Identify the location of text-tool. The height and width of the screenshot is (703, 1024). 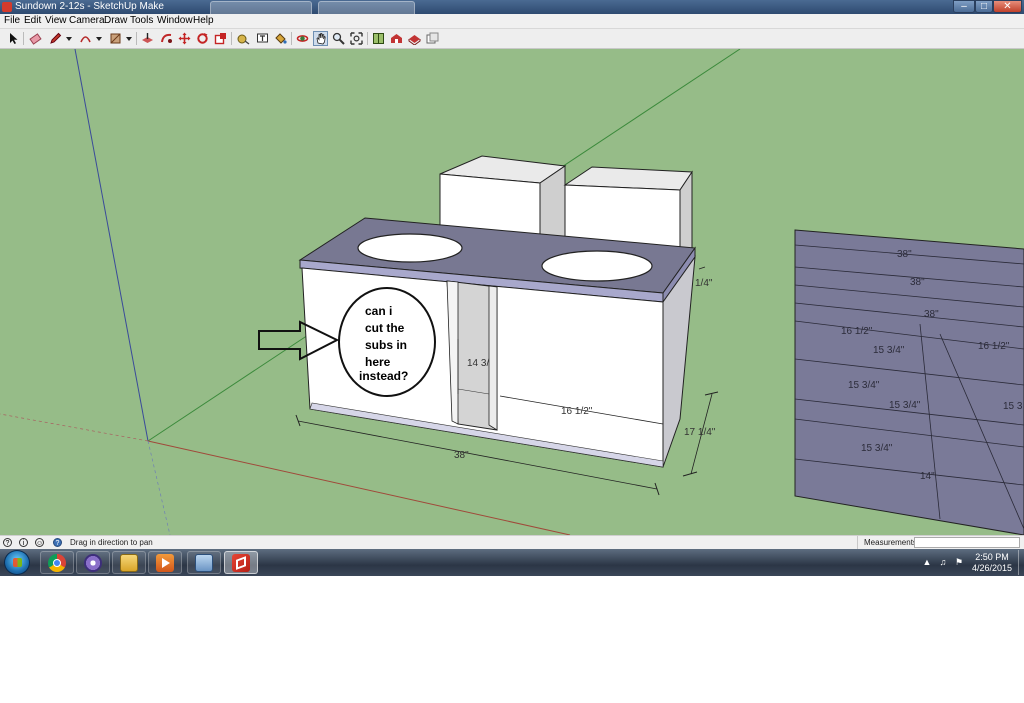
(262, 38).